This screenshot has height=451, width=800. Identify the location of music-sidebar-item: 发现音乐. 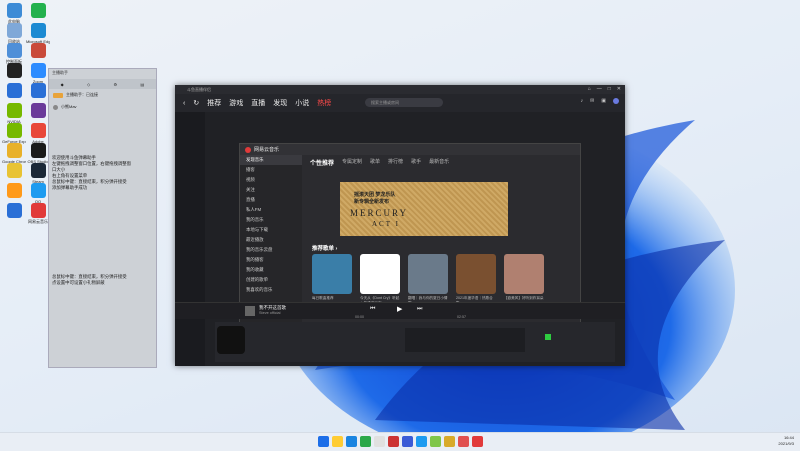
(271, 160).